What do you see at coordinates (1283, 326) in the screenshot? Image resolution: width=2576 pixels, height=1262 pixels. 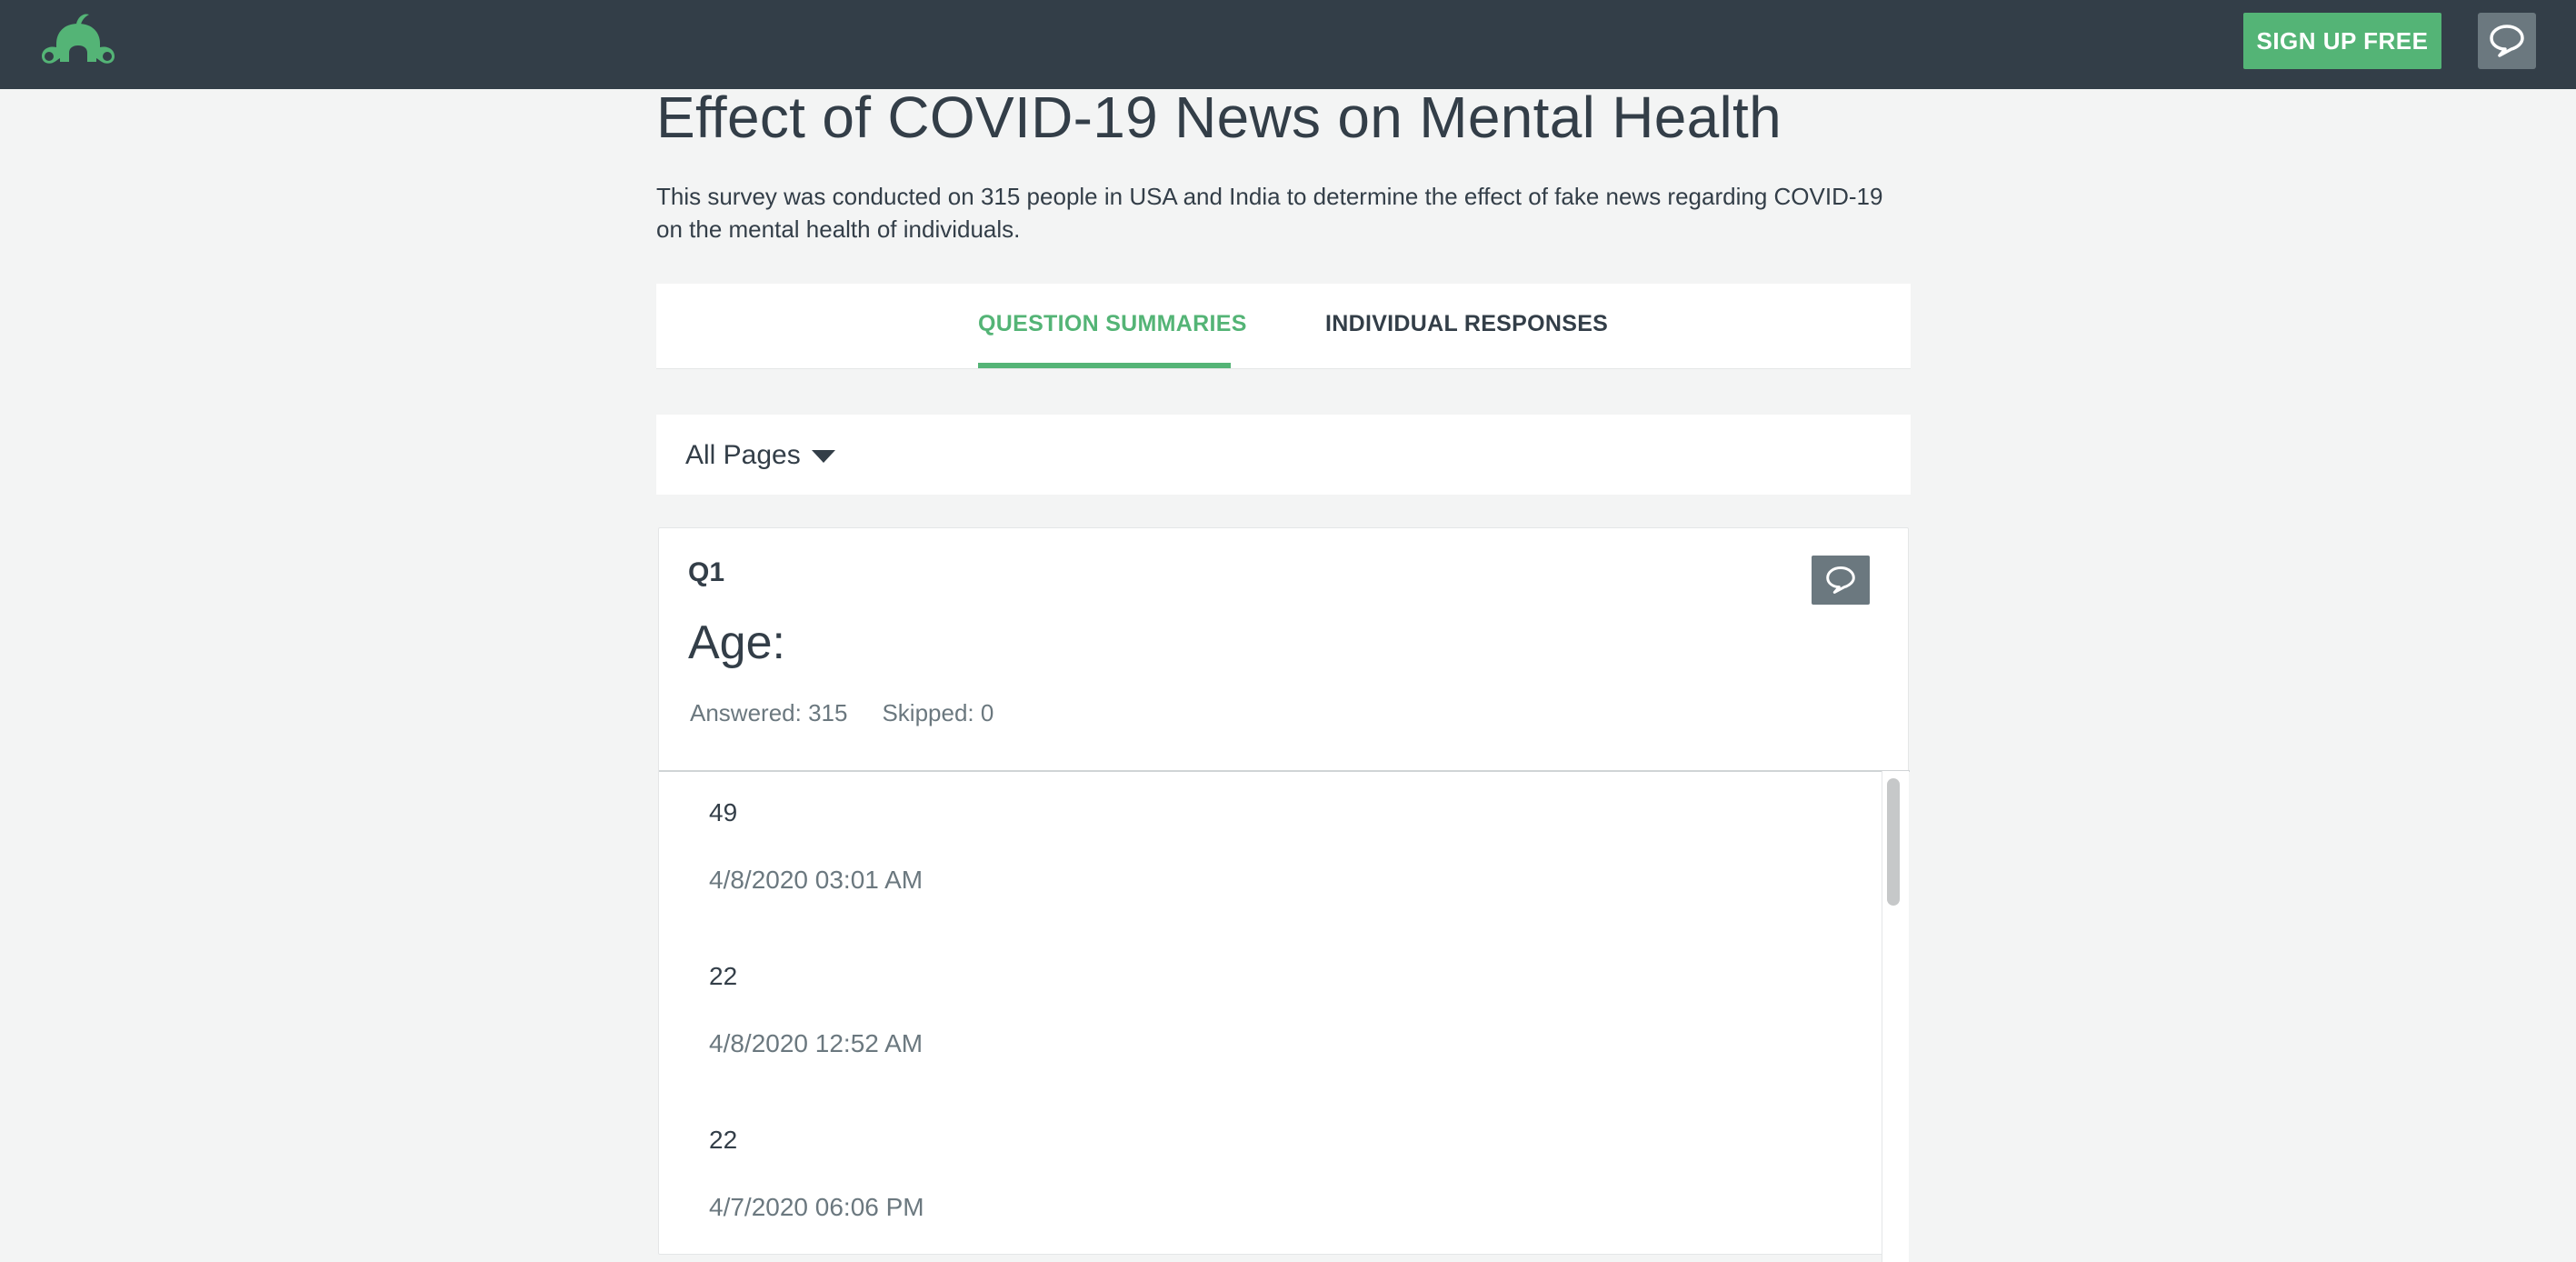 I see `results-tabs: QUESTION SUMMARIES INDIVIDUAL RESPONSES` at bounding box center [1283, 326].